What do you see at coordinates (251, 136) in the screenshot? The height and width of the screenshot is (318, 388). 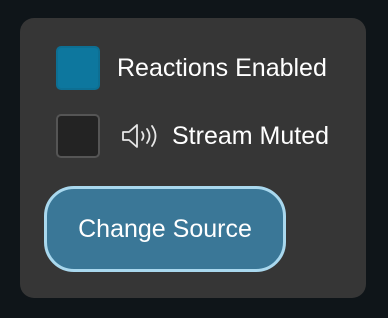 I see `stream-muted-label: Stream Muted` at bounding box center [251, 136].